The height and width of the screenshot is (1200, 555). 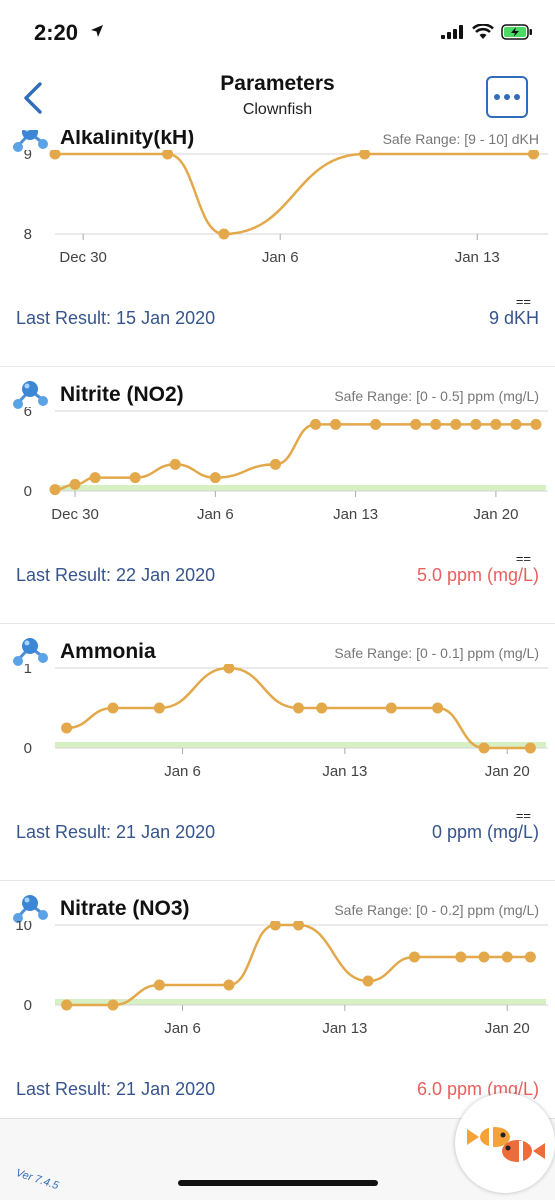 I want to click on more-options-button, so click(x=507, y=97).